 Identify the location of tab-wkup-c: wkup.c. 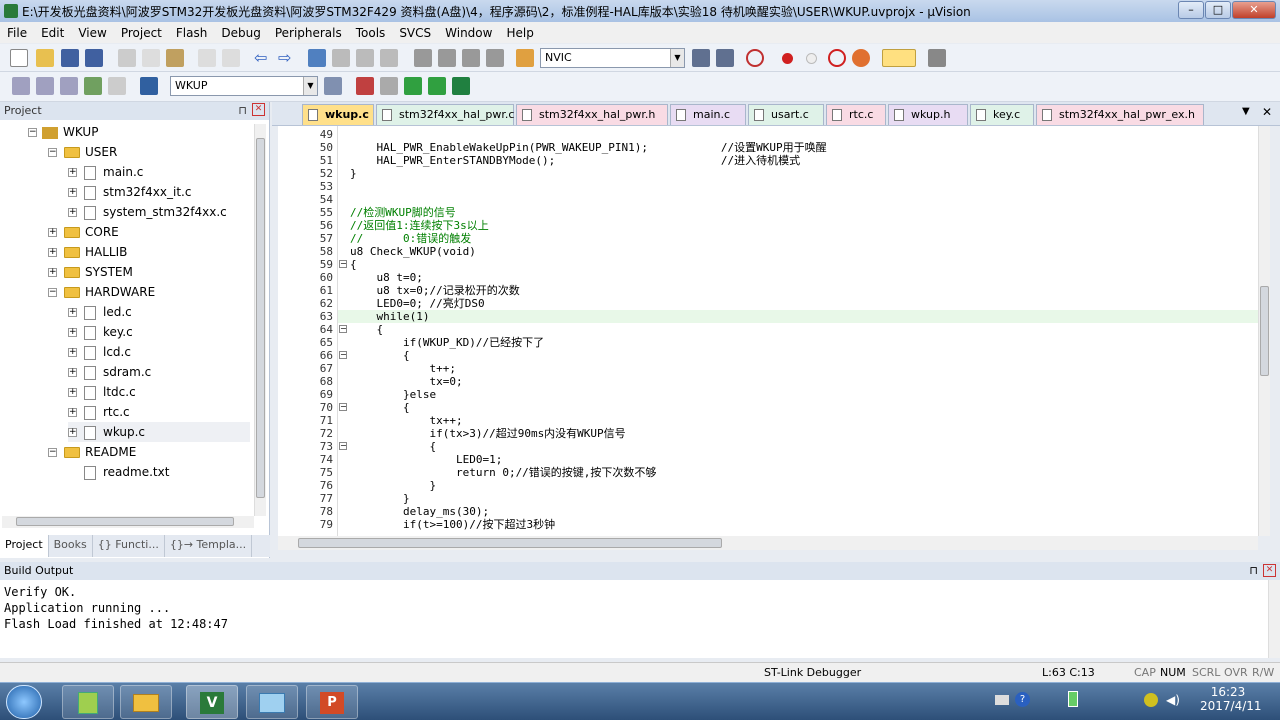
(338, 114).